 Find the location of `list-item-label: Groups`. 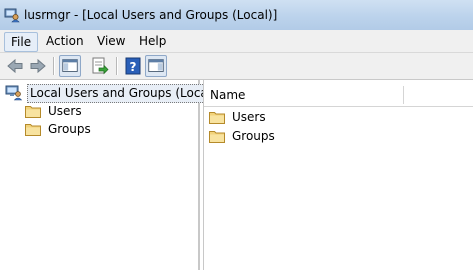

list-item-label: Groups is located at coordinates (253, 136).